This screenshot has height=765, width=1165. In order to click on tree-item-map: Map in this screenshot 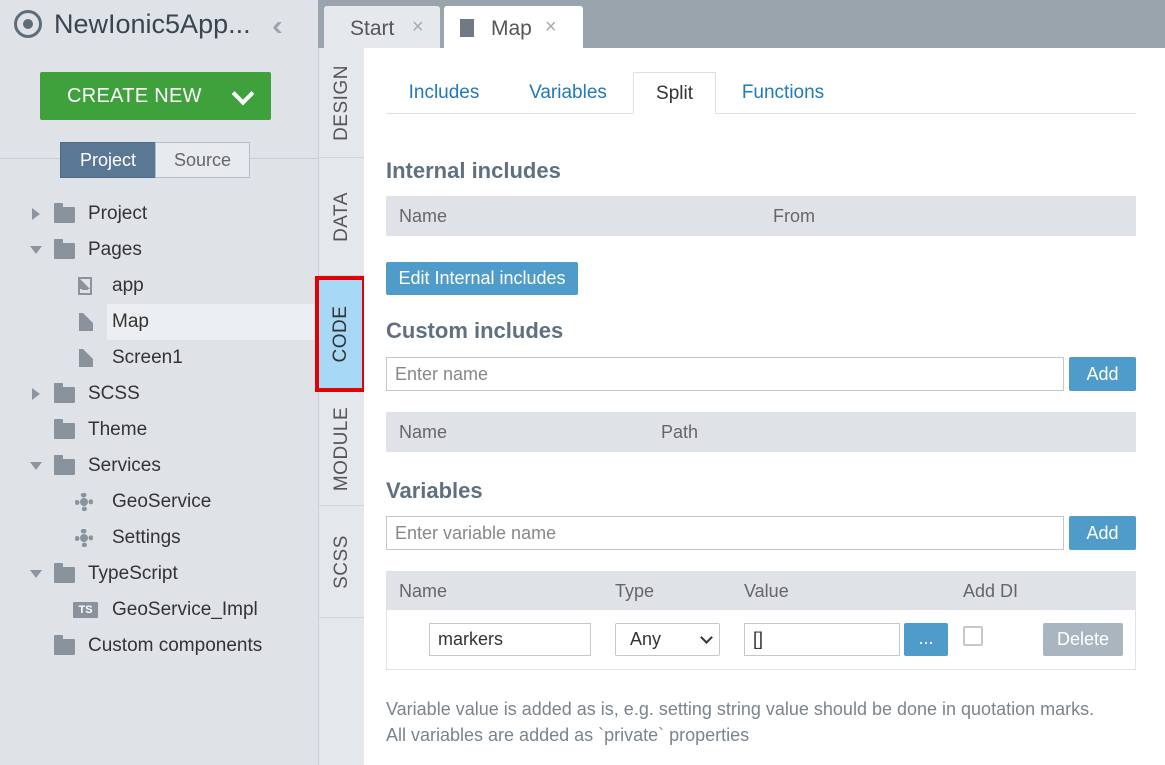, I will do `click(159, 322)`.